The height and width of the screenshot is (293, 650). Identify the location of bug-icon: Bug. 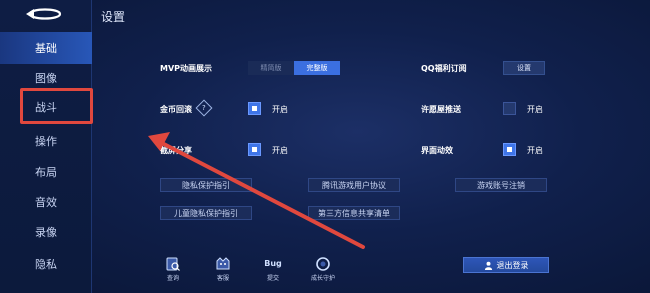
(273, 263).